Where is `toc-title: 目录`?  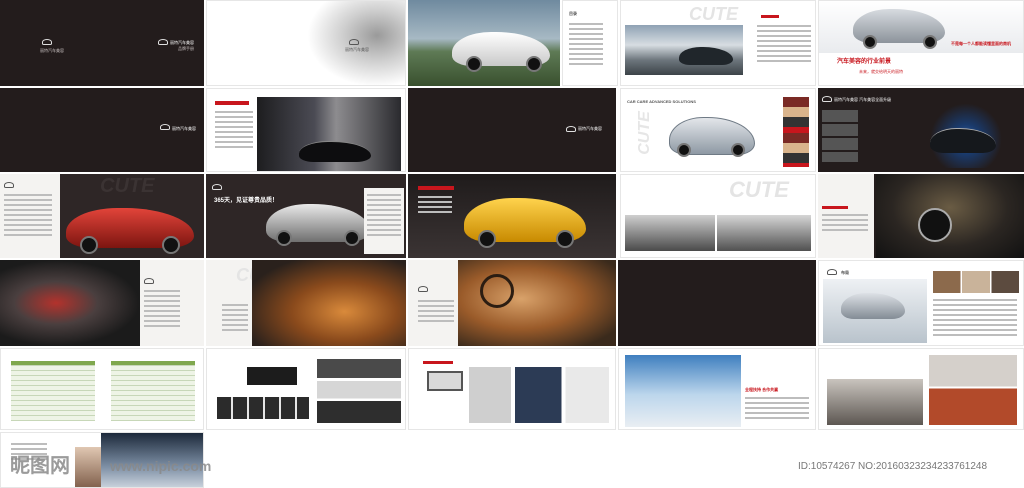
toc-title: 目录 is located at coordinates (573, 13).